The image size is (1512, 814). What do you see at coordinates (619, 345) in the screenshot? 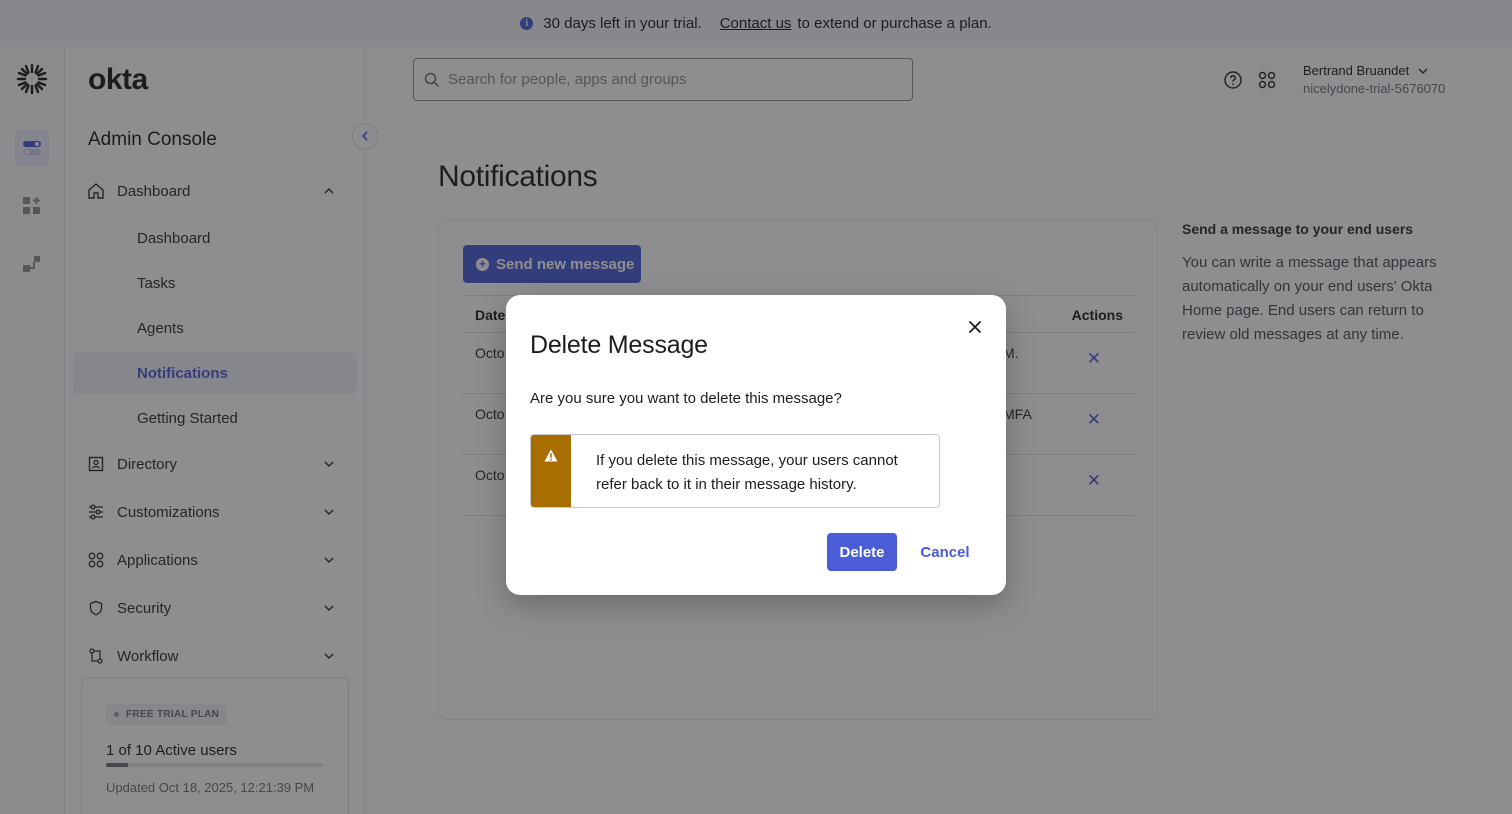
I see `dialog-title: Delete Message` at bounding box center [619, 345].